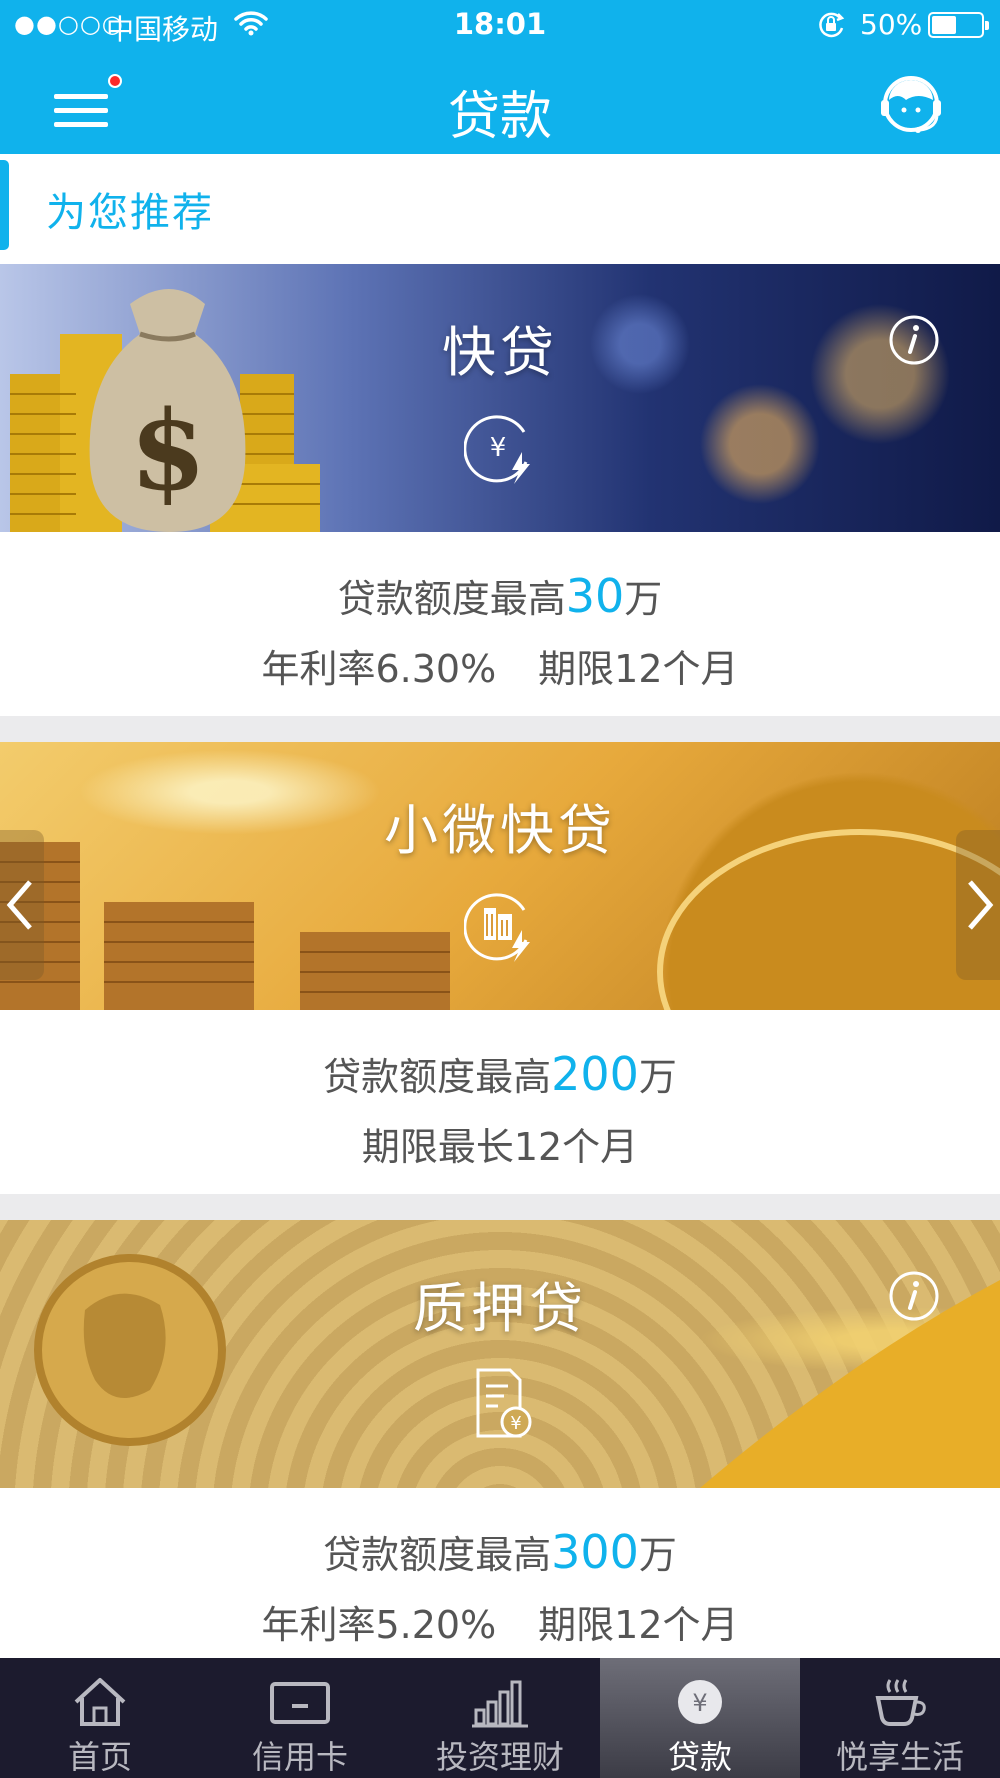 The height and width of the screenshot is (1778, 1000). I want to click on battery-percentage: 50%, so click(891, 24).